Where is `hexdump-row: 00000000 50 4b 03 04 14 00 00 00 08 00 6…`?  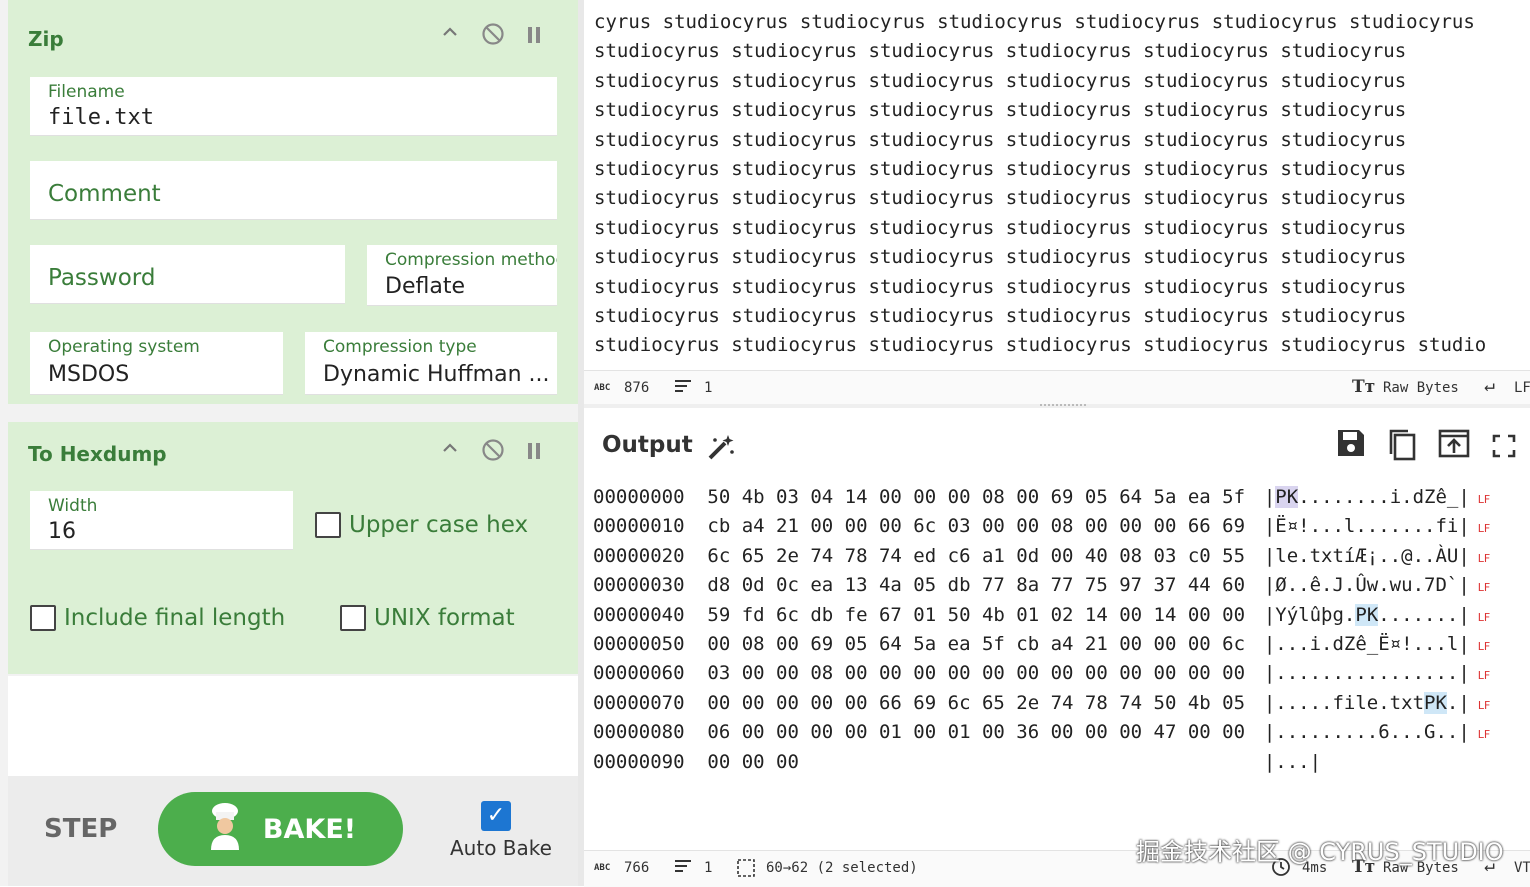 hexdump-row: 00000000 50 4b 03 04 14 00 00 00 08 00 6… is located at coordinates (1042, 497).